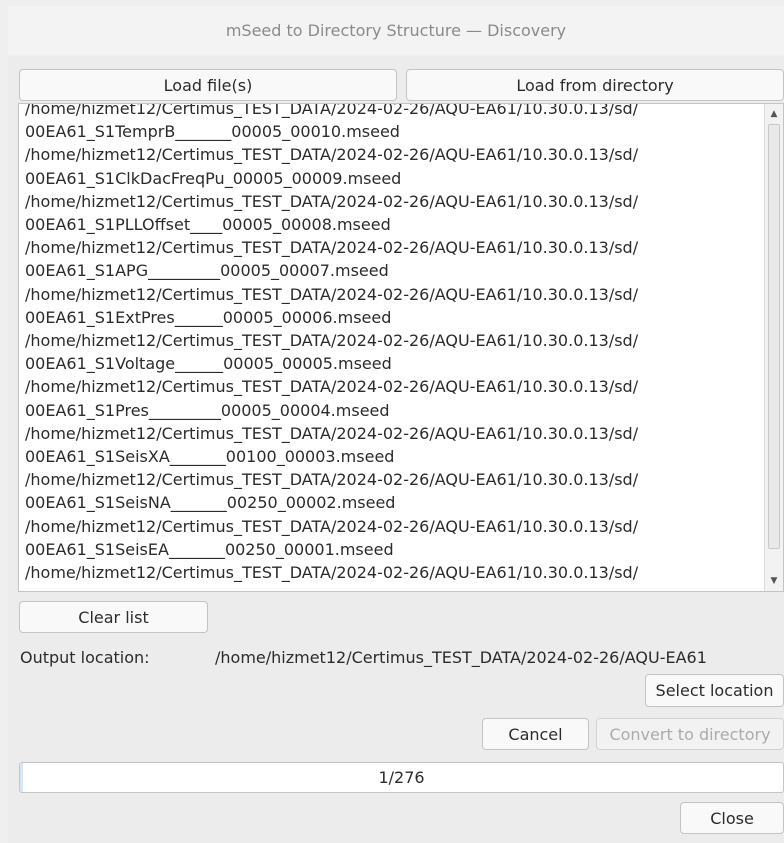 The image size is (784, 843). Describe the element at coordinates (774, 114) in the screenshot. I see `arrow-up-icon: ▲` at that location.